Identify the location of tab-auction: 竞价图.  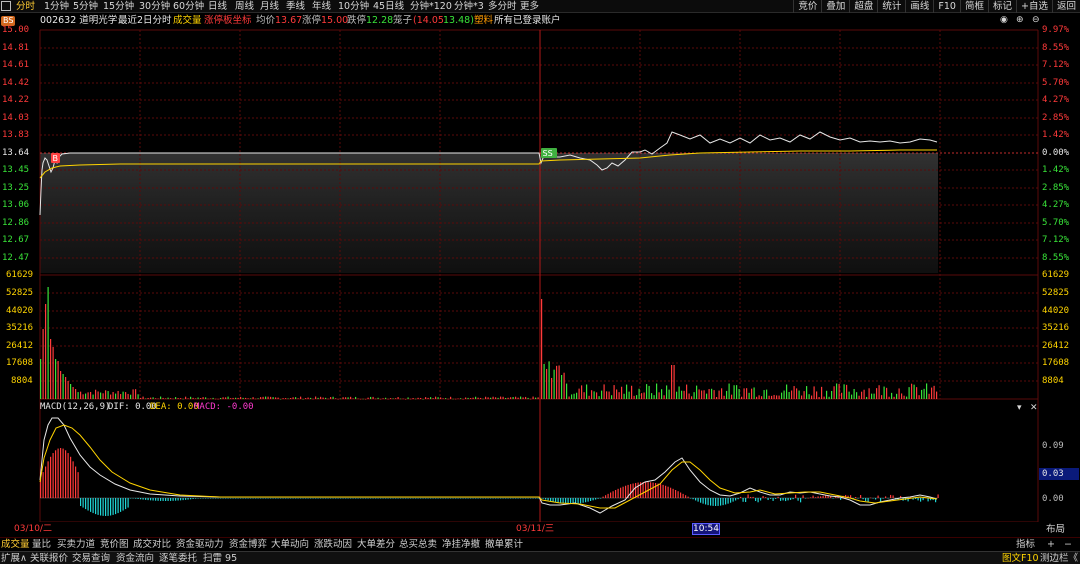
(114, 545).